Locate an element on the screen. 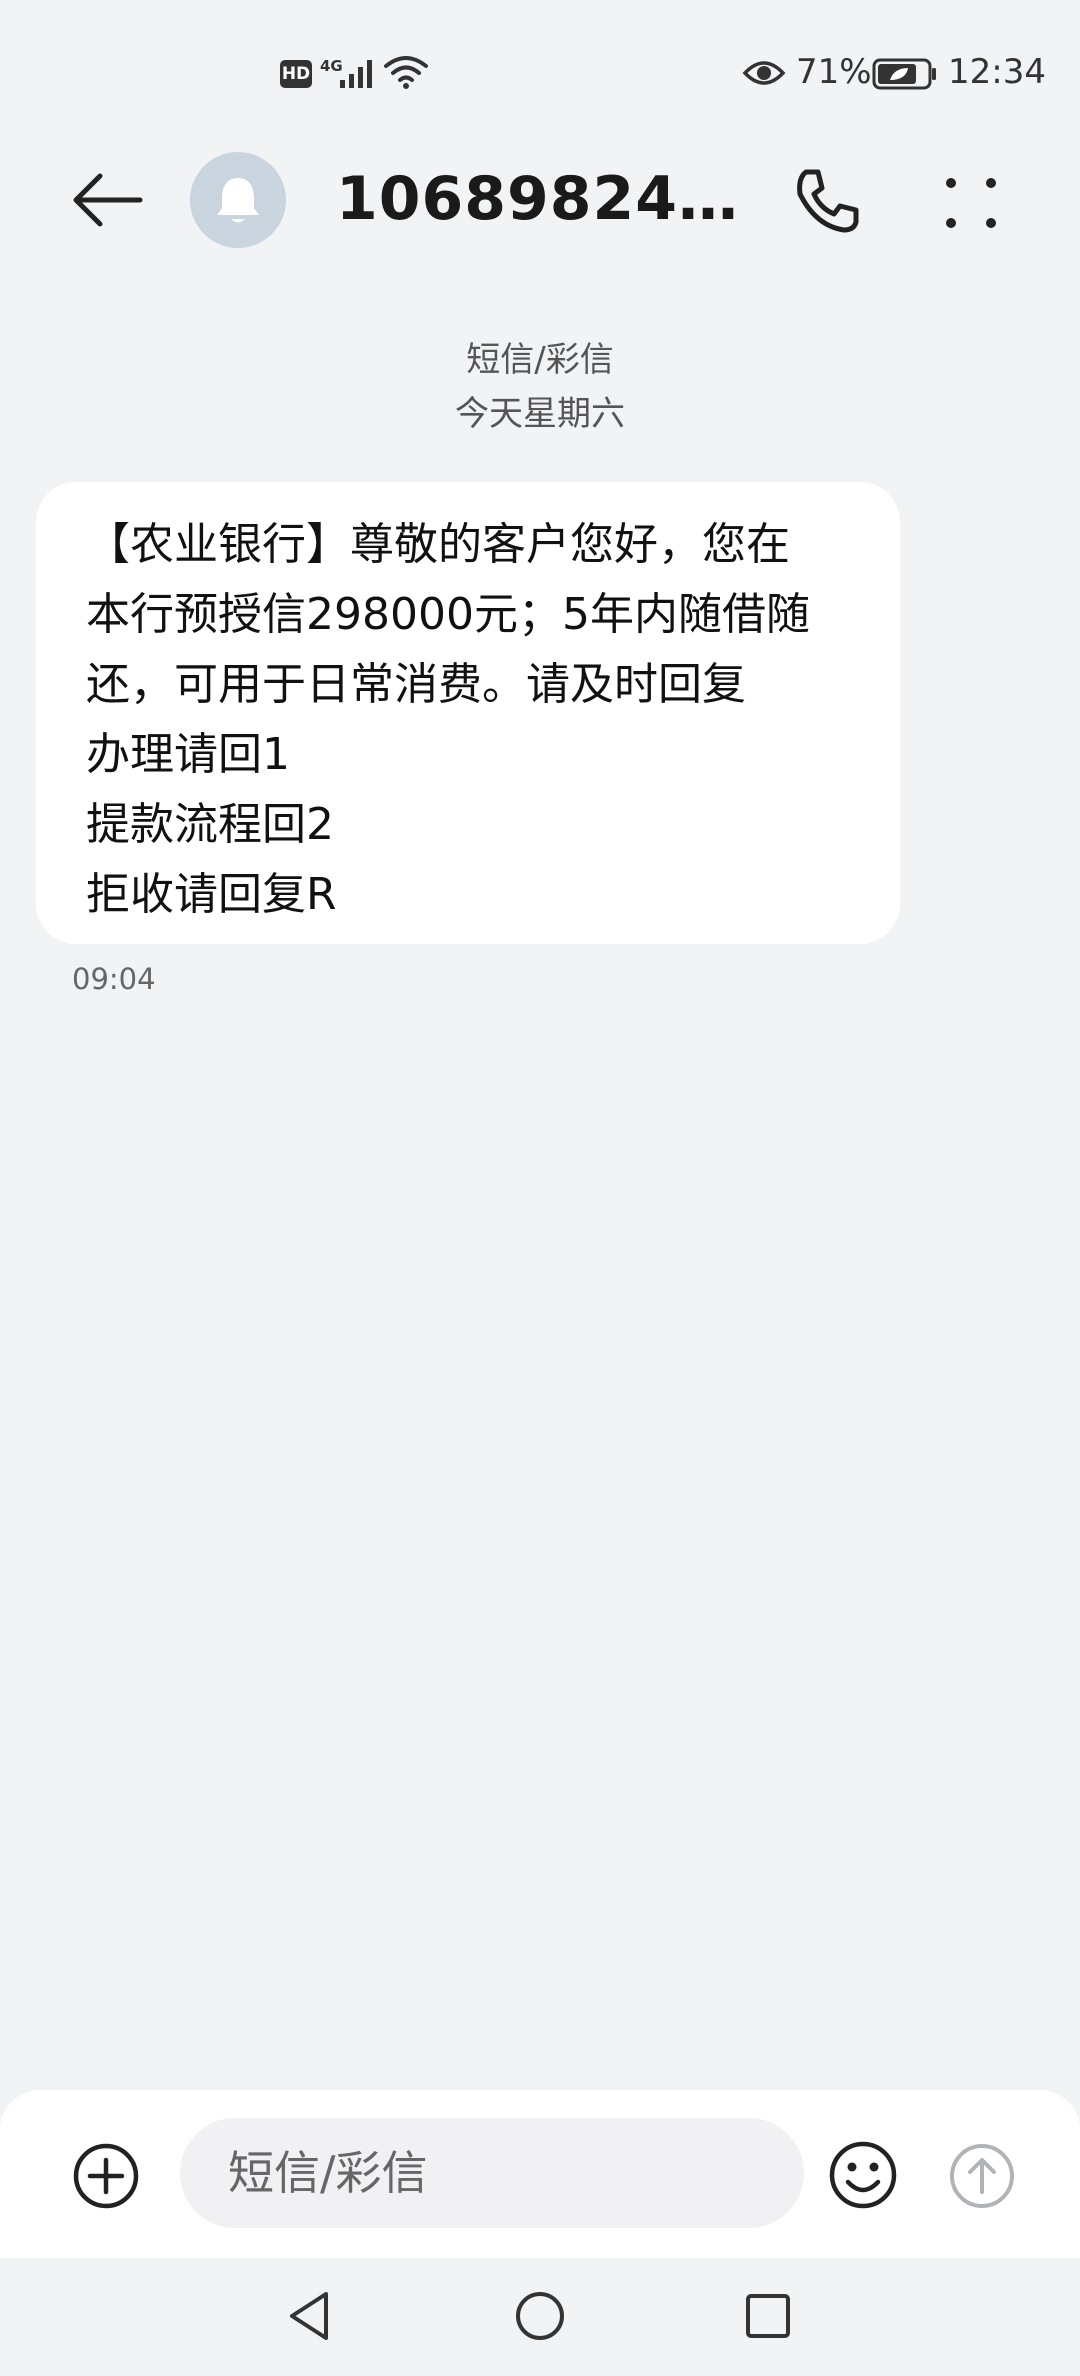 The image size is (1080, 2376). nav-back-icon is located at coordinates (309, 2316).